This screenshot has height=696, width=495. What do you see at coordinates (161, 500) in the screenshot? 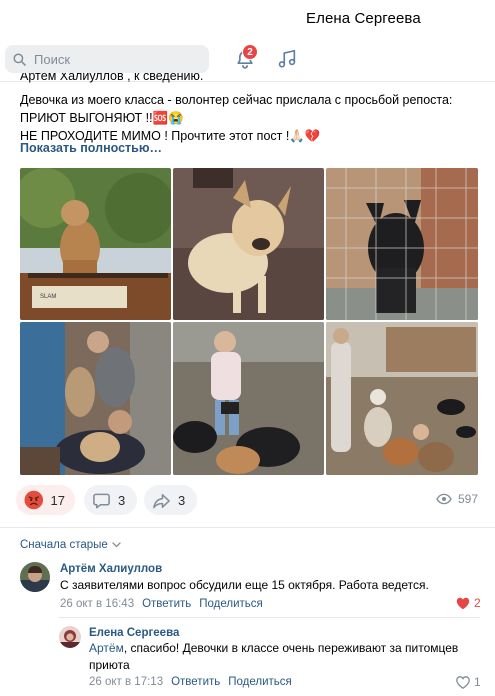
I see `share-arrow-icon` at bounding box center [161, 500].